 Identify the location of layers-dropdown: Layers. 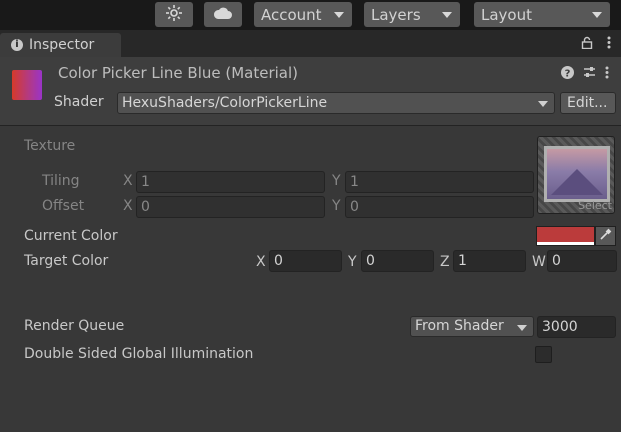
(412, 14).